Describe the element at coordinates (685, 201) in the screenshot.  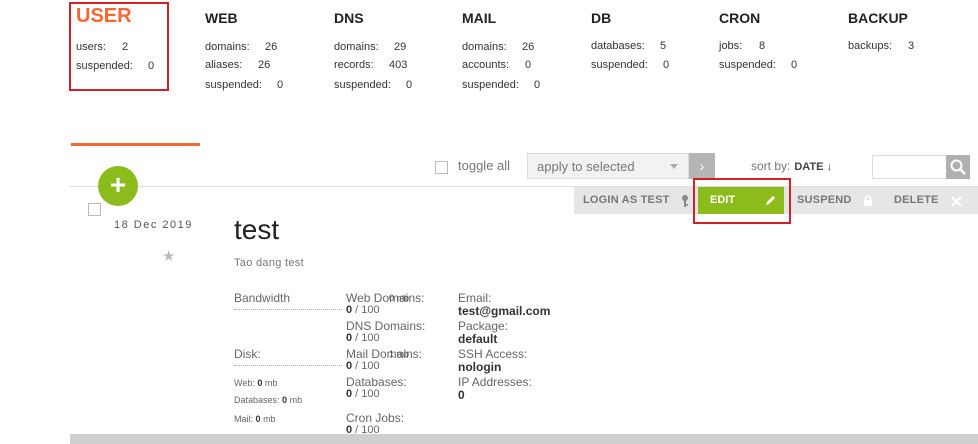
I see `key-icon` at that location.